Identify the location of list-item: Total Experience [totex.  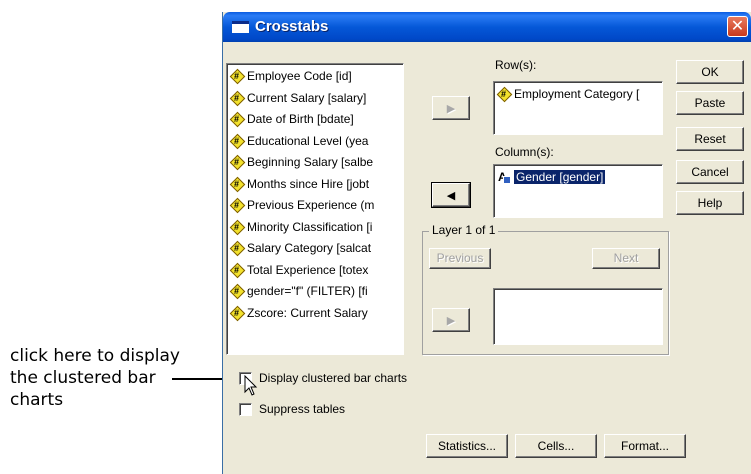
(315, 271).